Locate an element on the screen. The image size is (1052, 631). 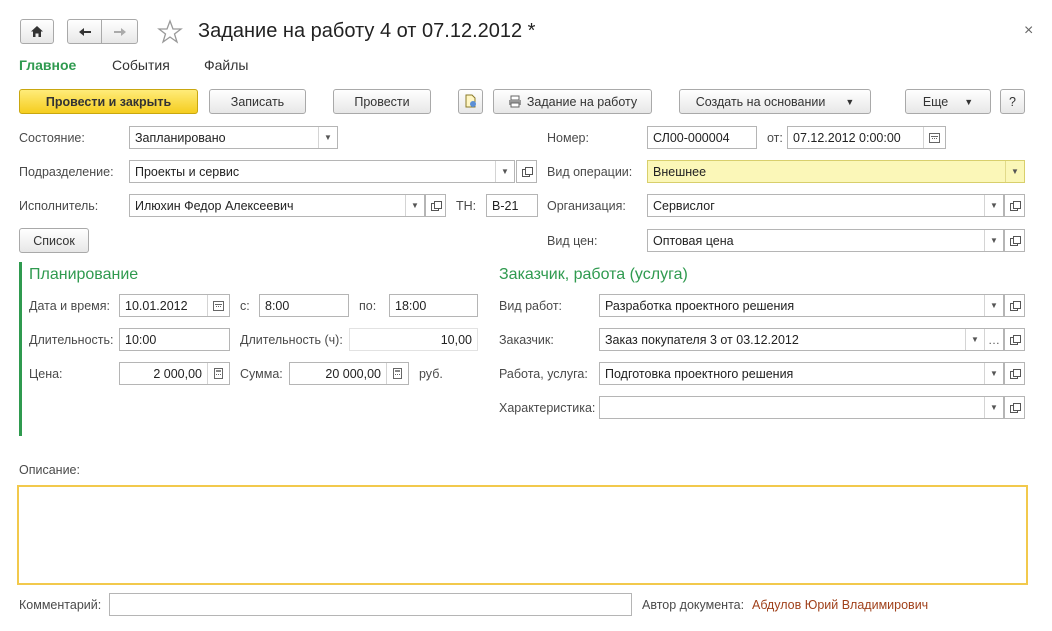
print-task-button: Задание на работу is located at coordinates (572, 101).